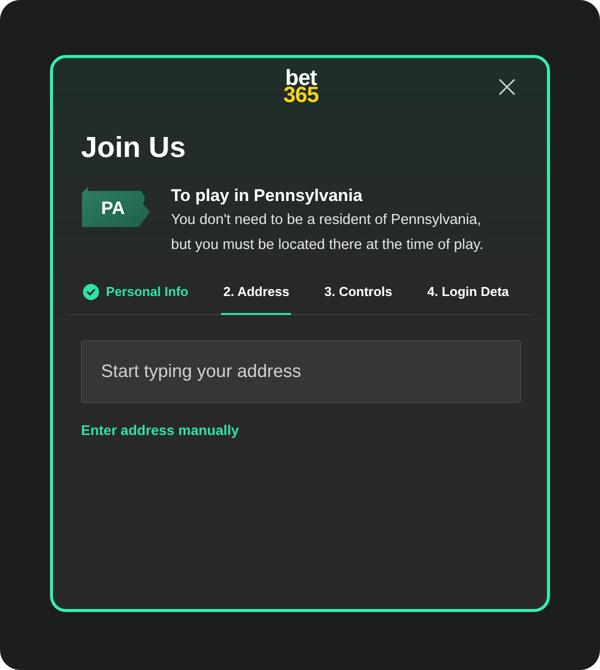 This screenshot has width=600, height=670. What do you see at coordinates (468, 298) in the screenshot?
I see `step-tab: 4. Login Deta` at bounding box center [468, 298].